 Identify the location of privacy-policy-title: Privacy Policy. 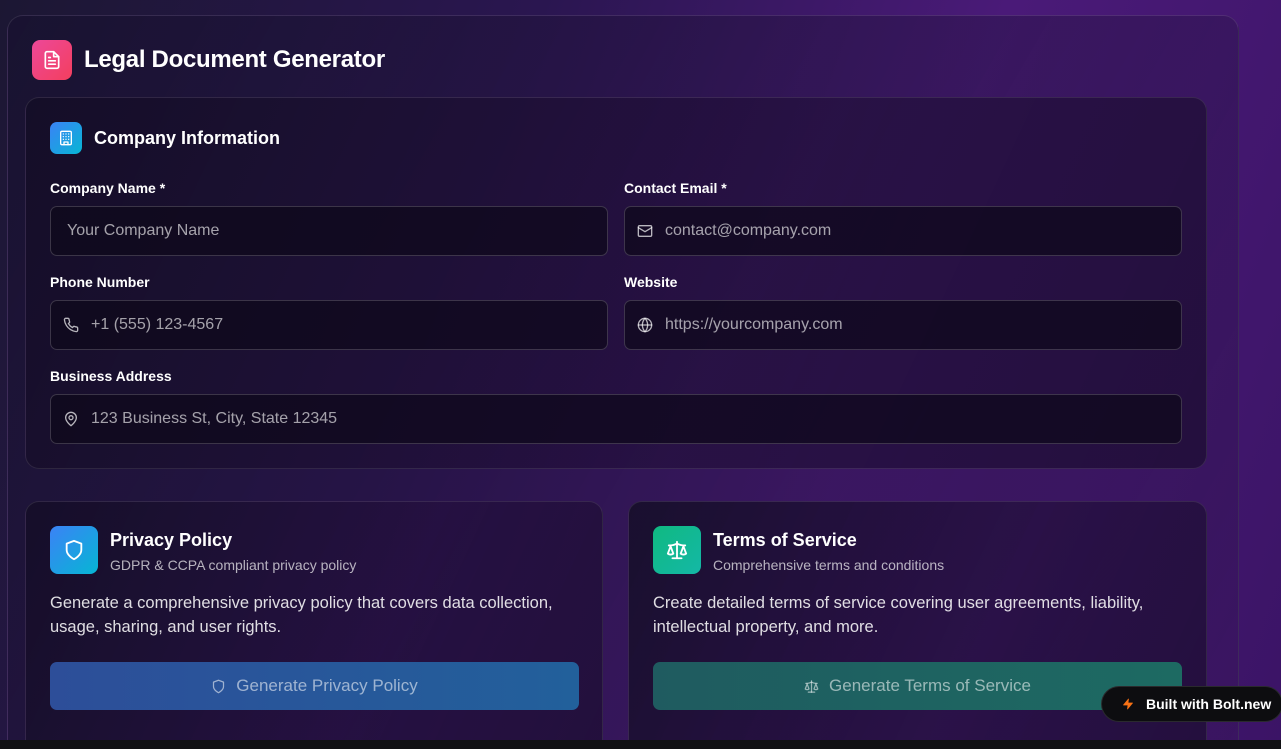
(171, 540).